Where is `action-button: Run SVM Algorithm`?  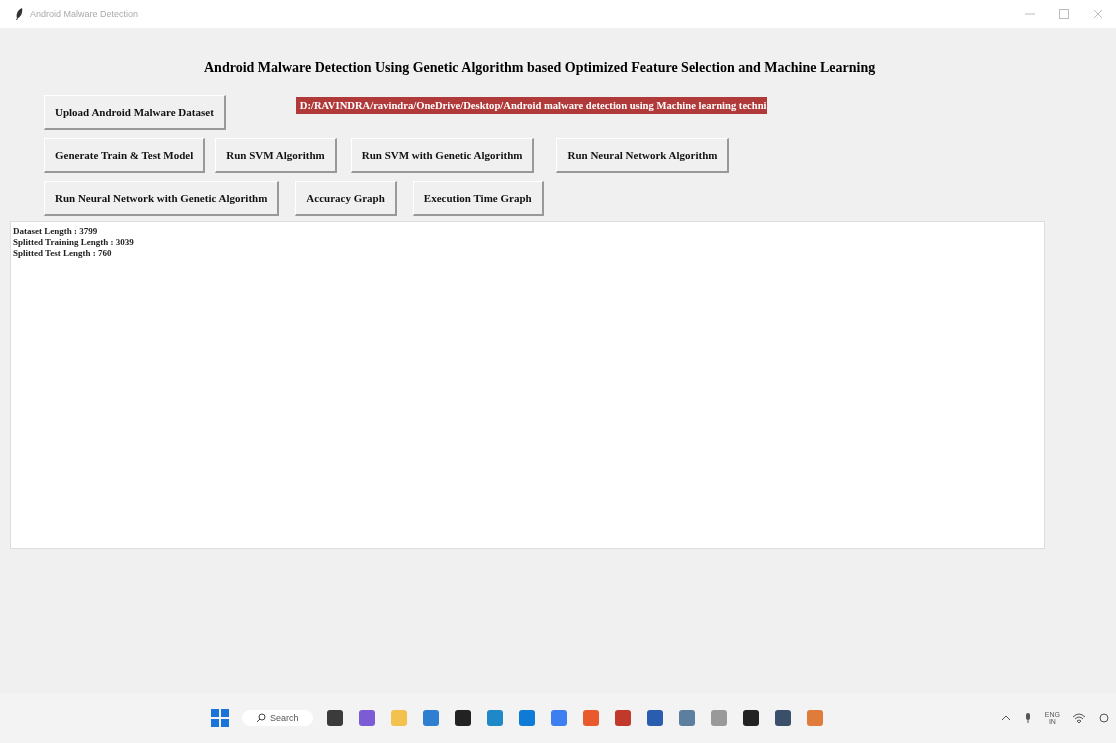 action-button: Run SVM Algorithm is located at coordinates (276, 155).